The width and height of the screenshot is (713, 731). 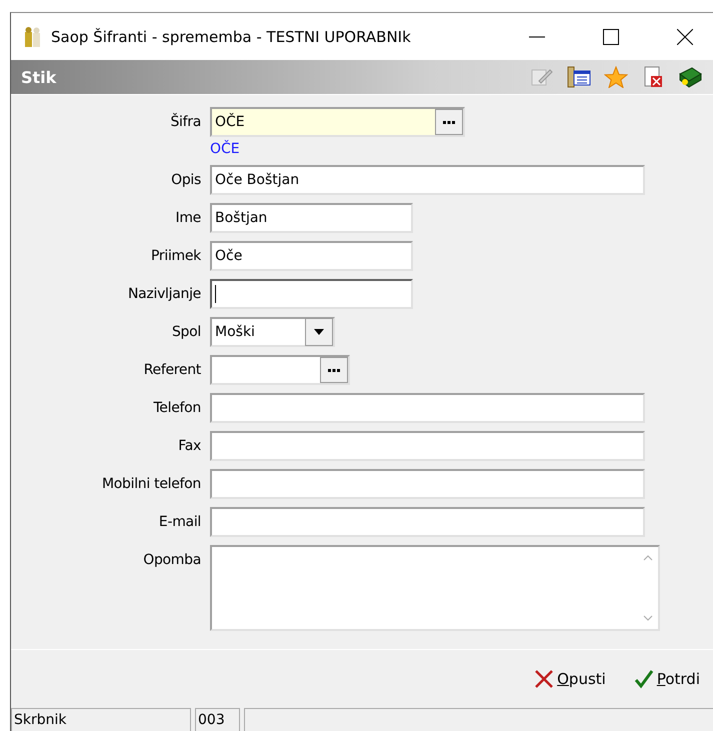 I want to click on scroll-up-icon, so click(x=648, y=558).